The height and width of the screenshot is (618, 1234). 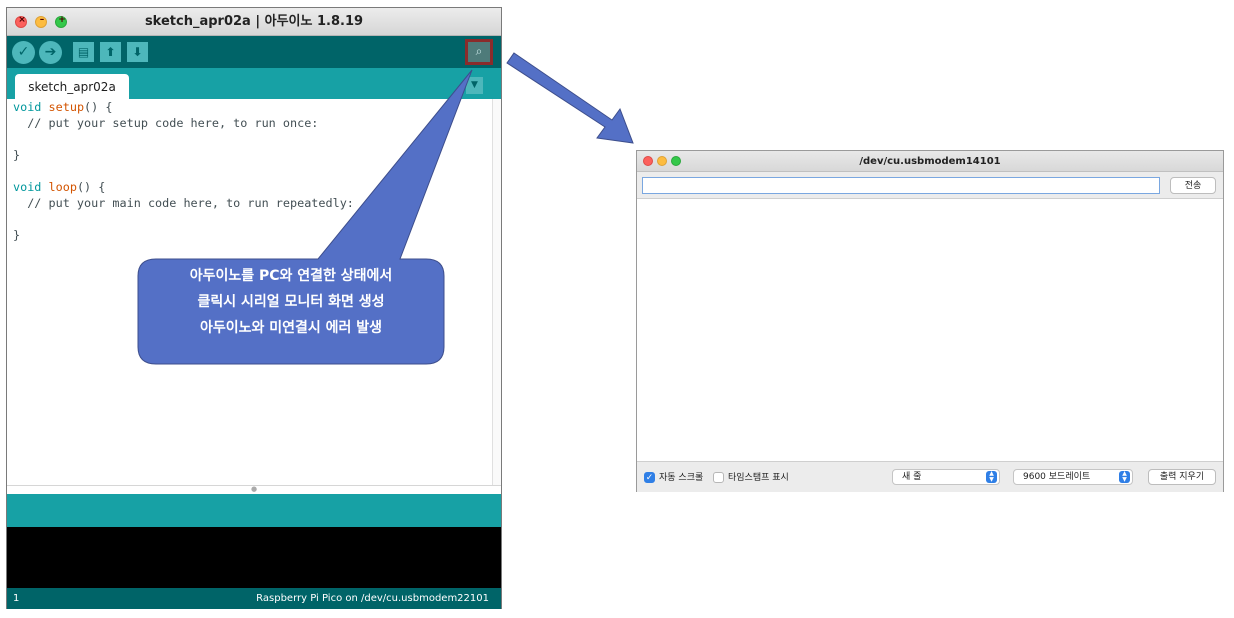 I want to click on code-function: loop, so click(x=62, y=187).